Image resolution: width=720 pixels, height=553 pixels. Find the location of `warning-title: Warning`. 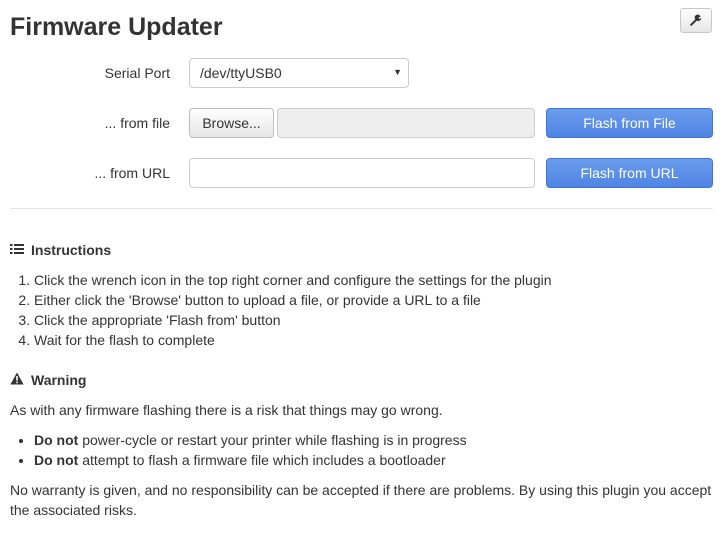

warning-title: Warning is located at coordinates (59, 380).